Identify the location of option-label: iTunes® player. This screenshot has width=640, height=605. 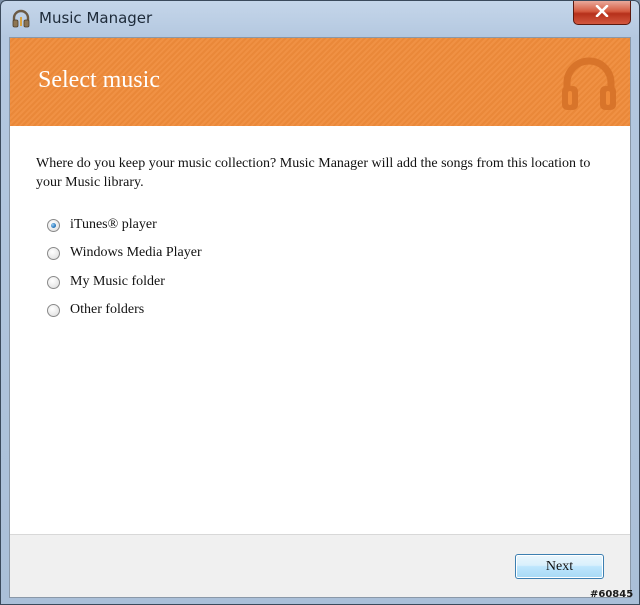
(113, 224).